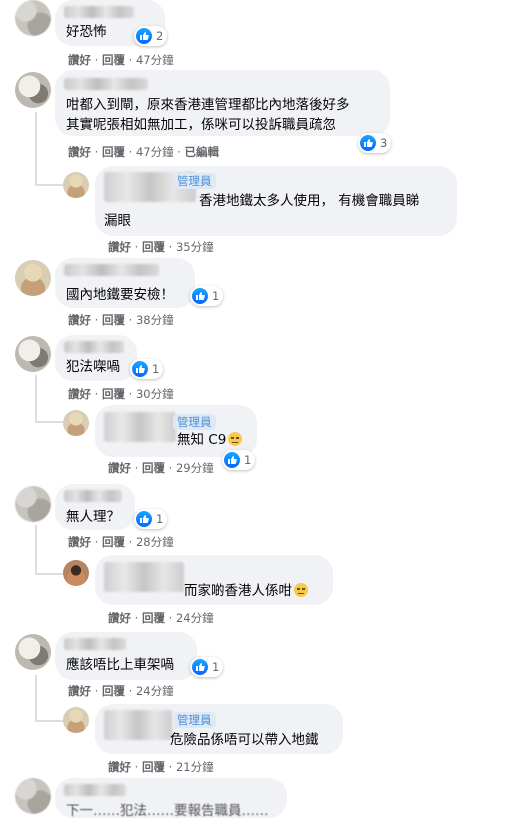  I want to click on comment-text: 咁都入到閘，原來香港連管理都比內地落後好多, so click(208, 105).